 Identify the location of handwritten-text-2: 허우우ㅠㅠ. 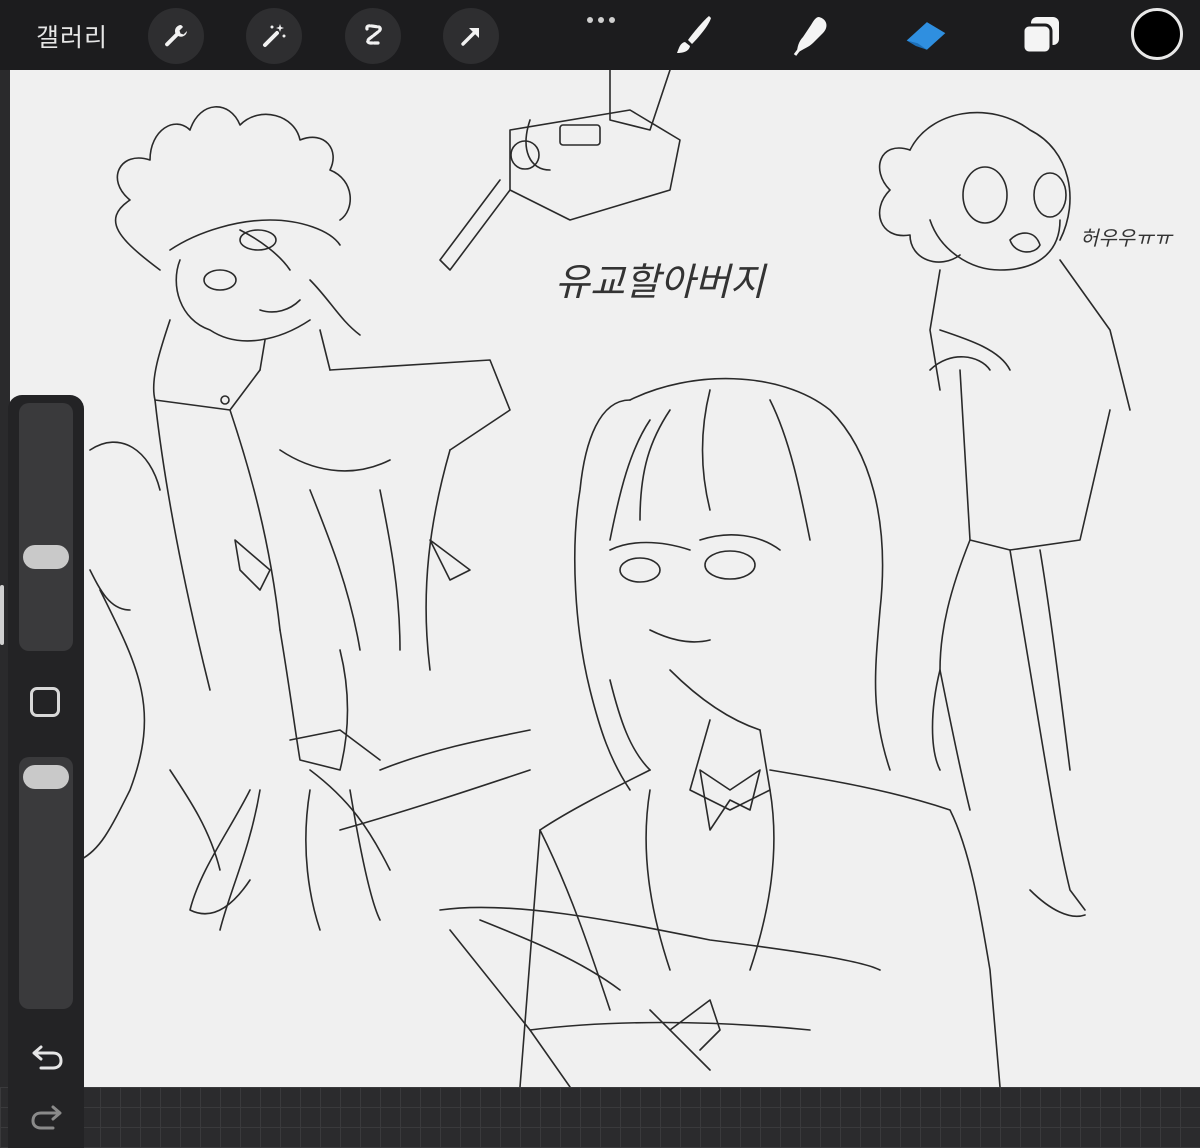
(1127, 238).